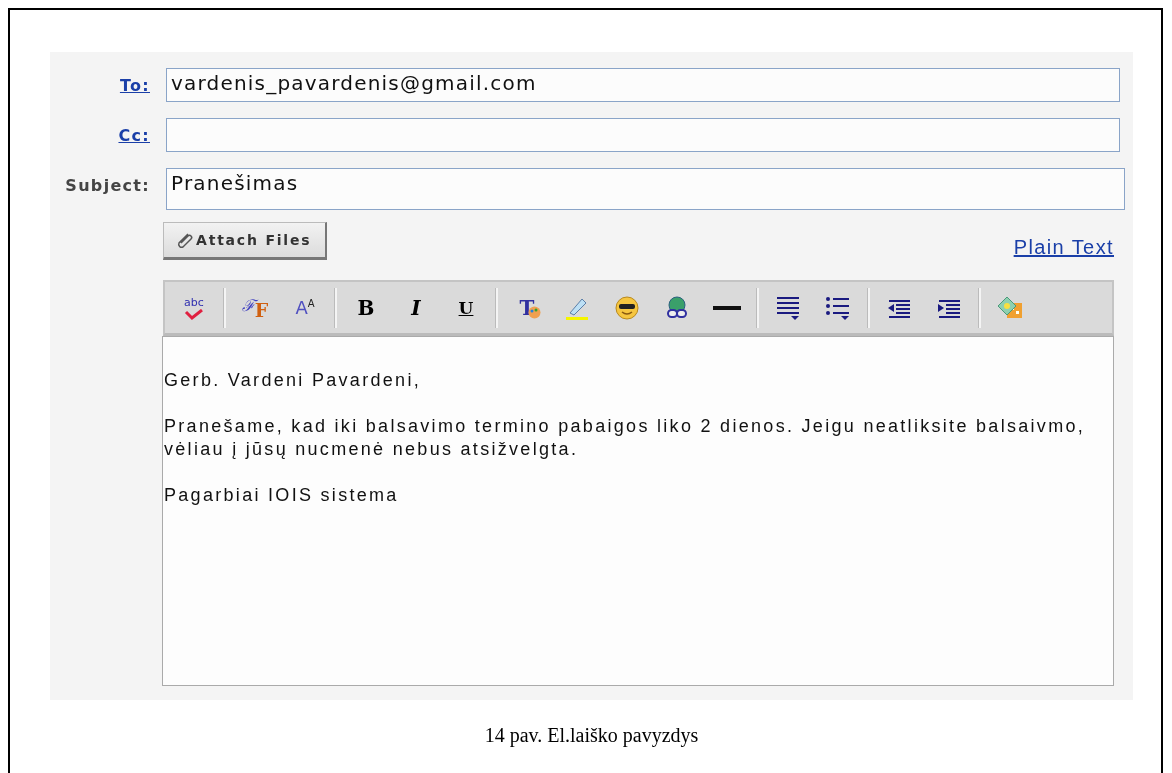 This screenshot has height=773, width=1172. What do you see at coordinates (134, 131) in the screenshot?
I see `field-link: Cc:` at bounding box center [134, 131].